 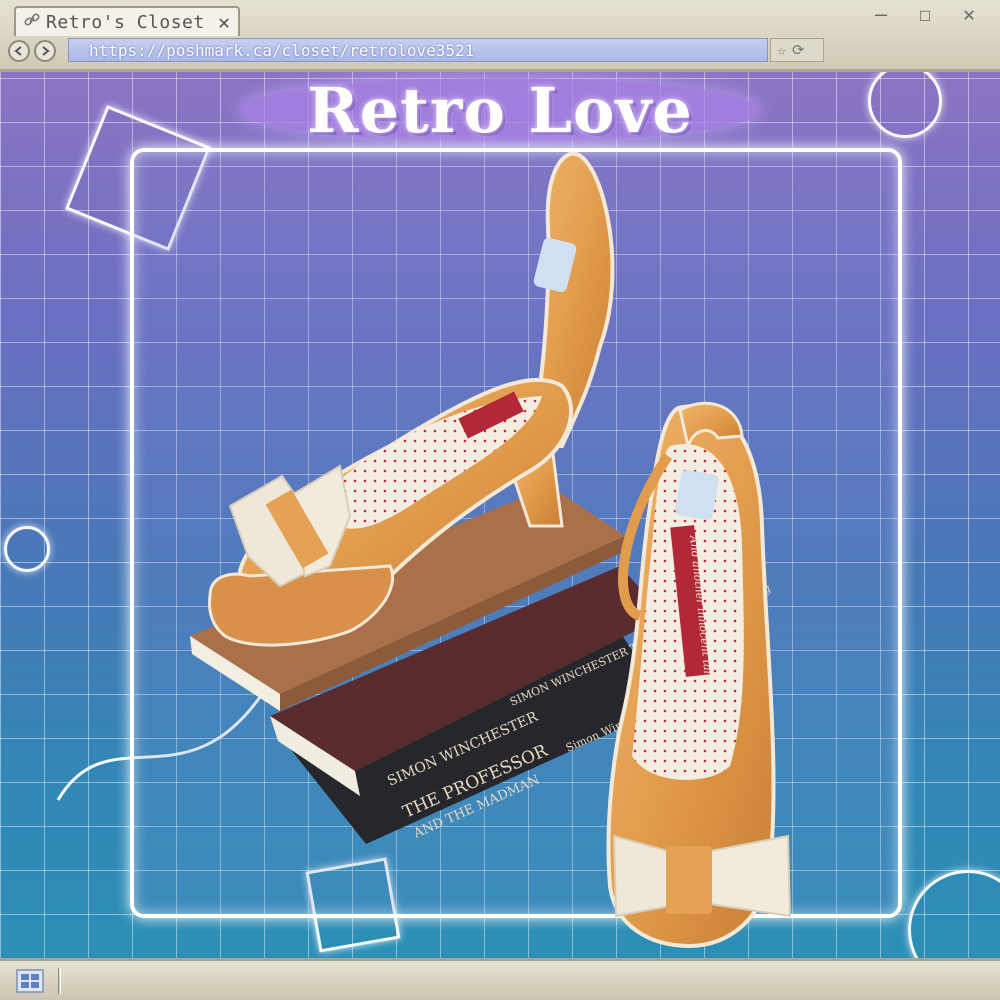 I want to click on close-window-icon: ✕, so click(x=969, y=14).